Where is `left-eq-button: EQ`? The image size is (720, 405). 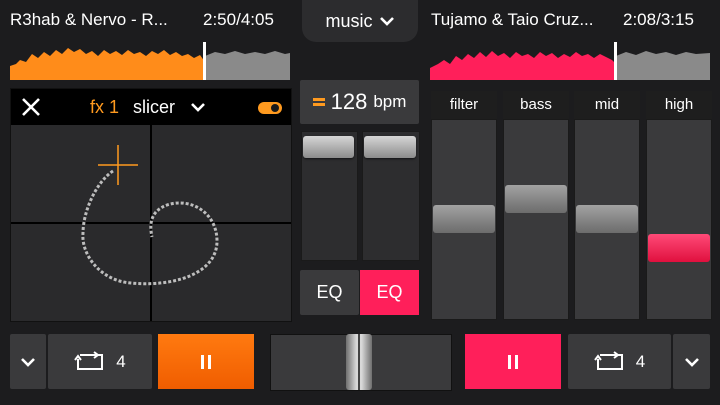
left-eq-button: EQ is located at coordinates (329, 292).